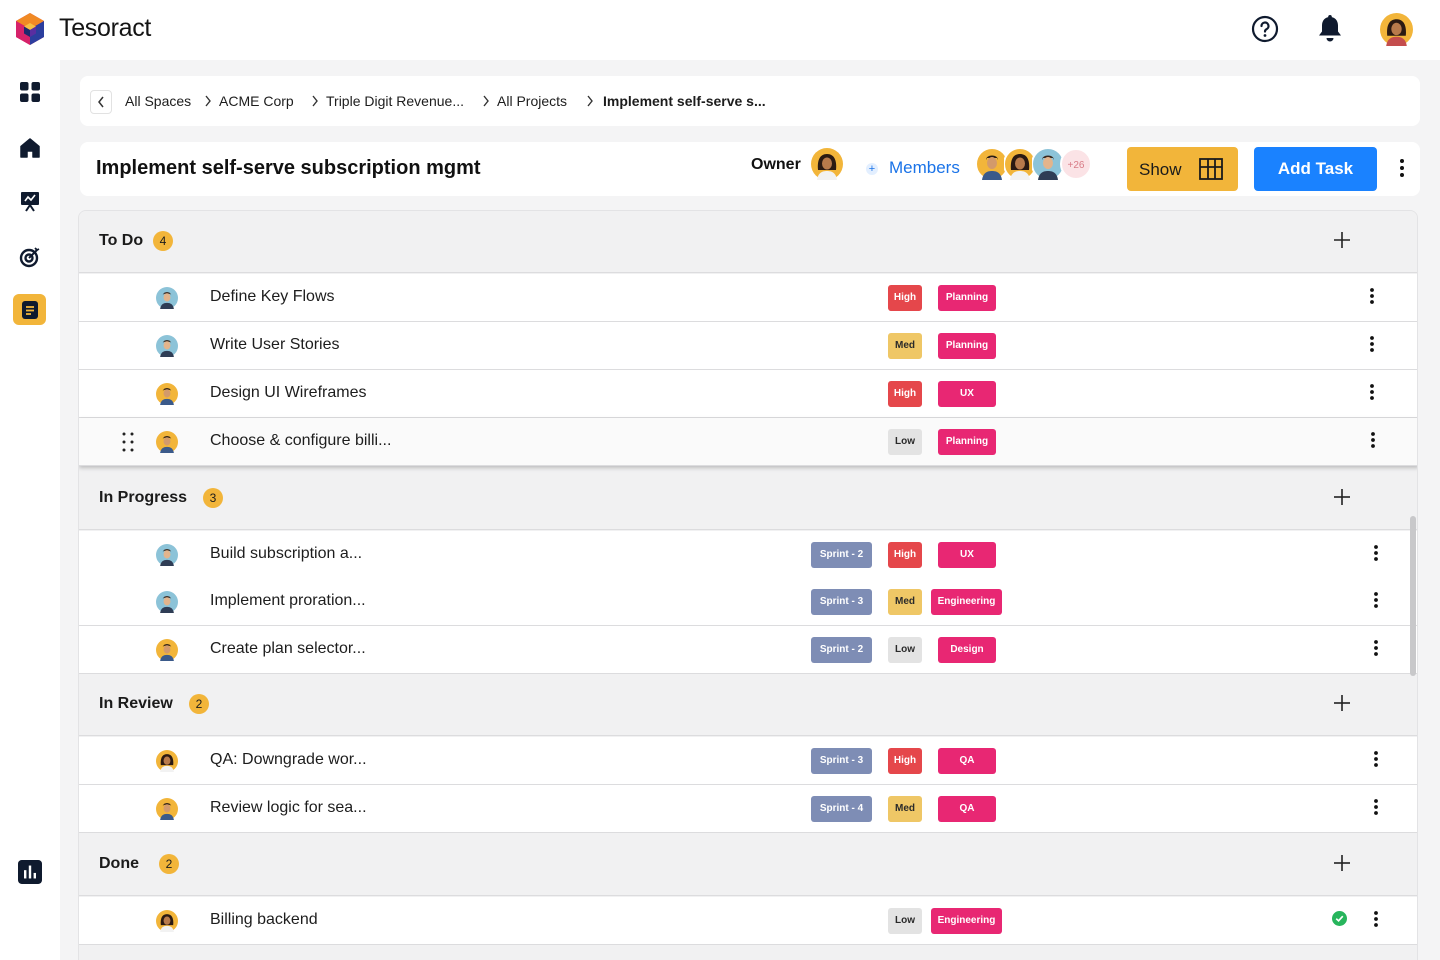  What do you see at coordinates (128, 442) in the screenshot?
I see `drag-handle-icon` at bounding box center [128, 442].